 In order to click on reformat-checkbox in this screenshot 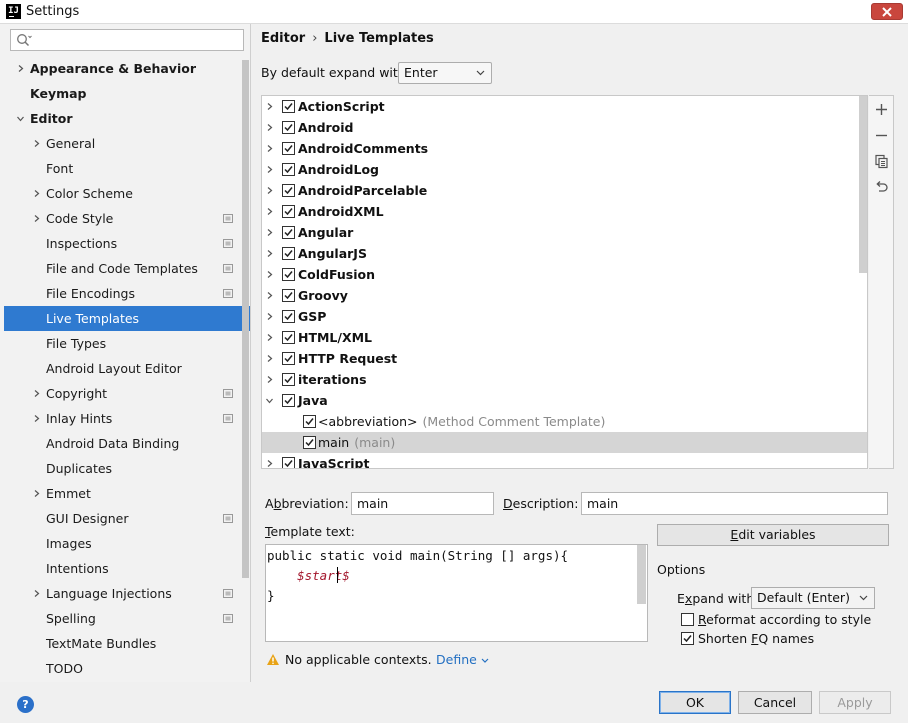, I will do `click(687, 619)`.